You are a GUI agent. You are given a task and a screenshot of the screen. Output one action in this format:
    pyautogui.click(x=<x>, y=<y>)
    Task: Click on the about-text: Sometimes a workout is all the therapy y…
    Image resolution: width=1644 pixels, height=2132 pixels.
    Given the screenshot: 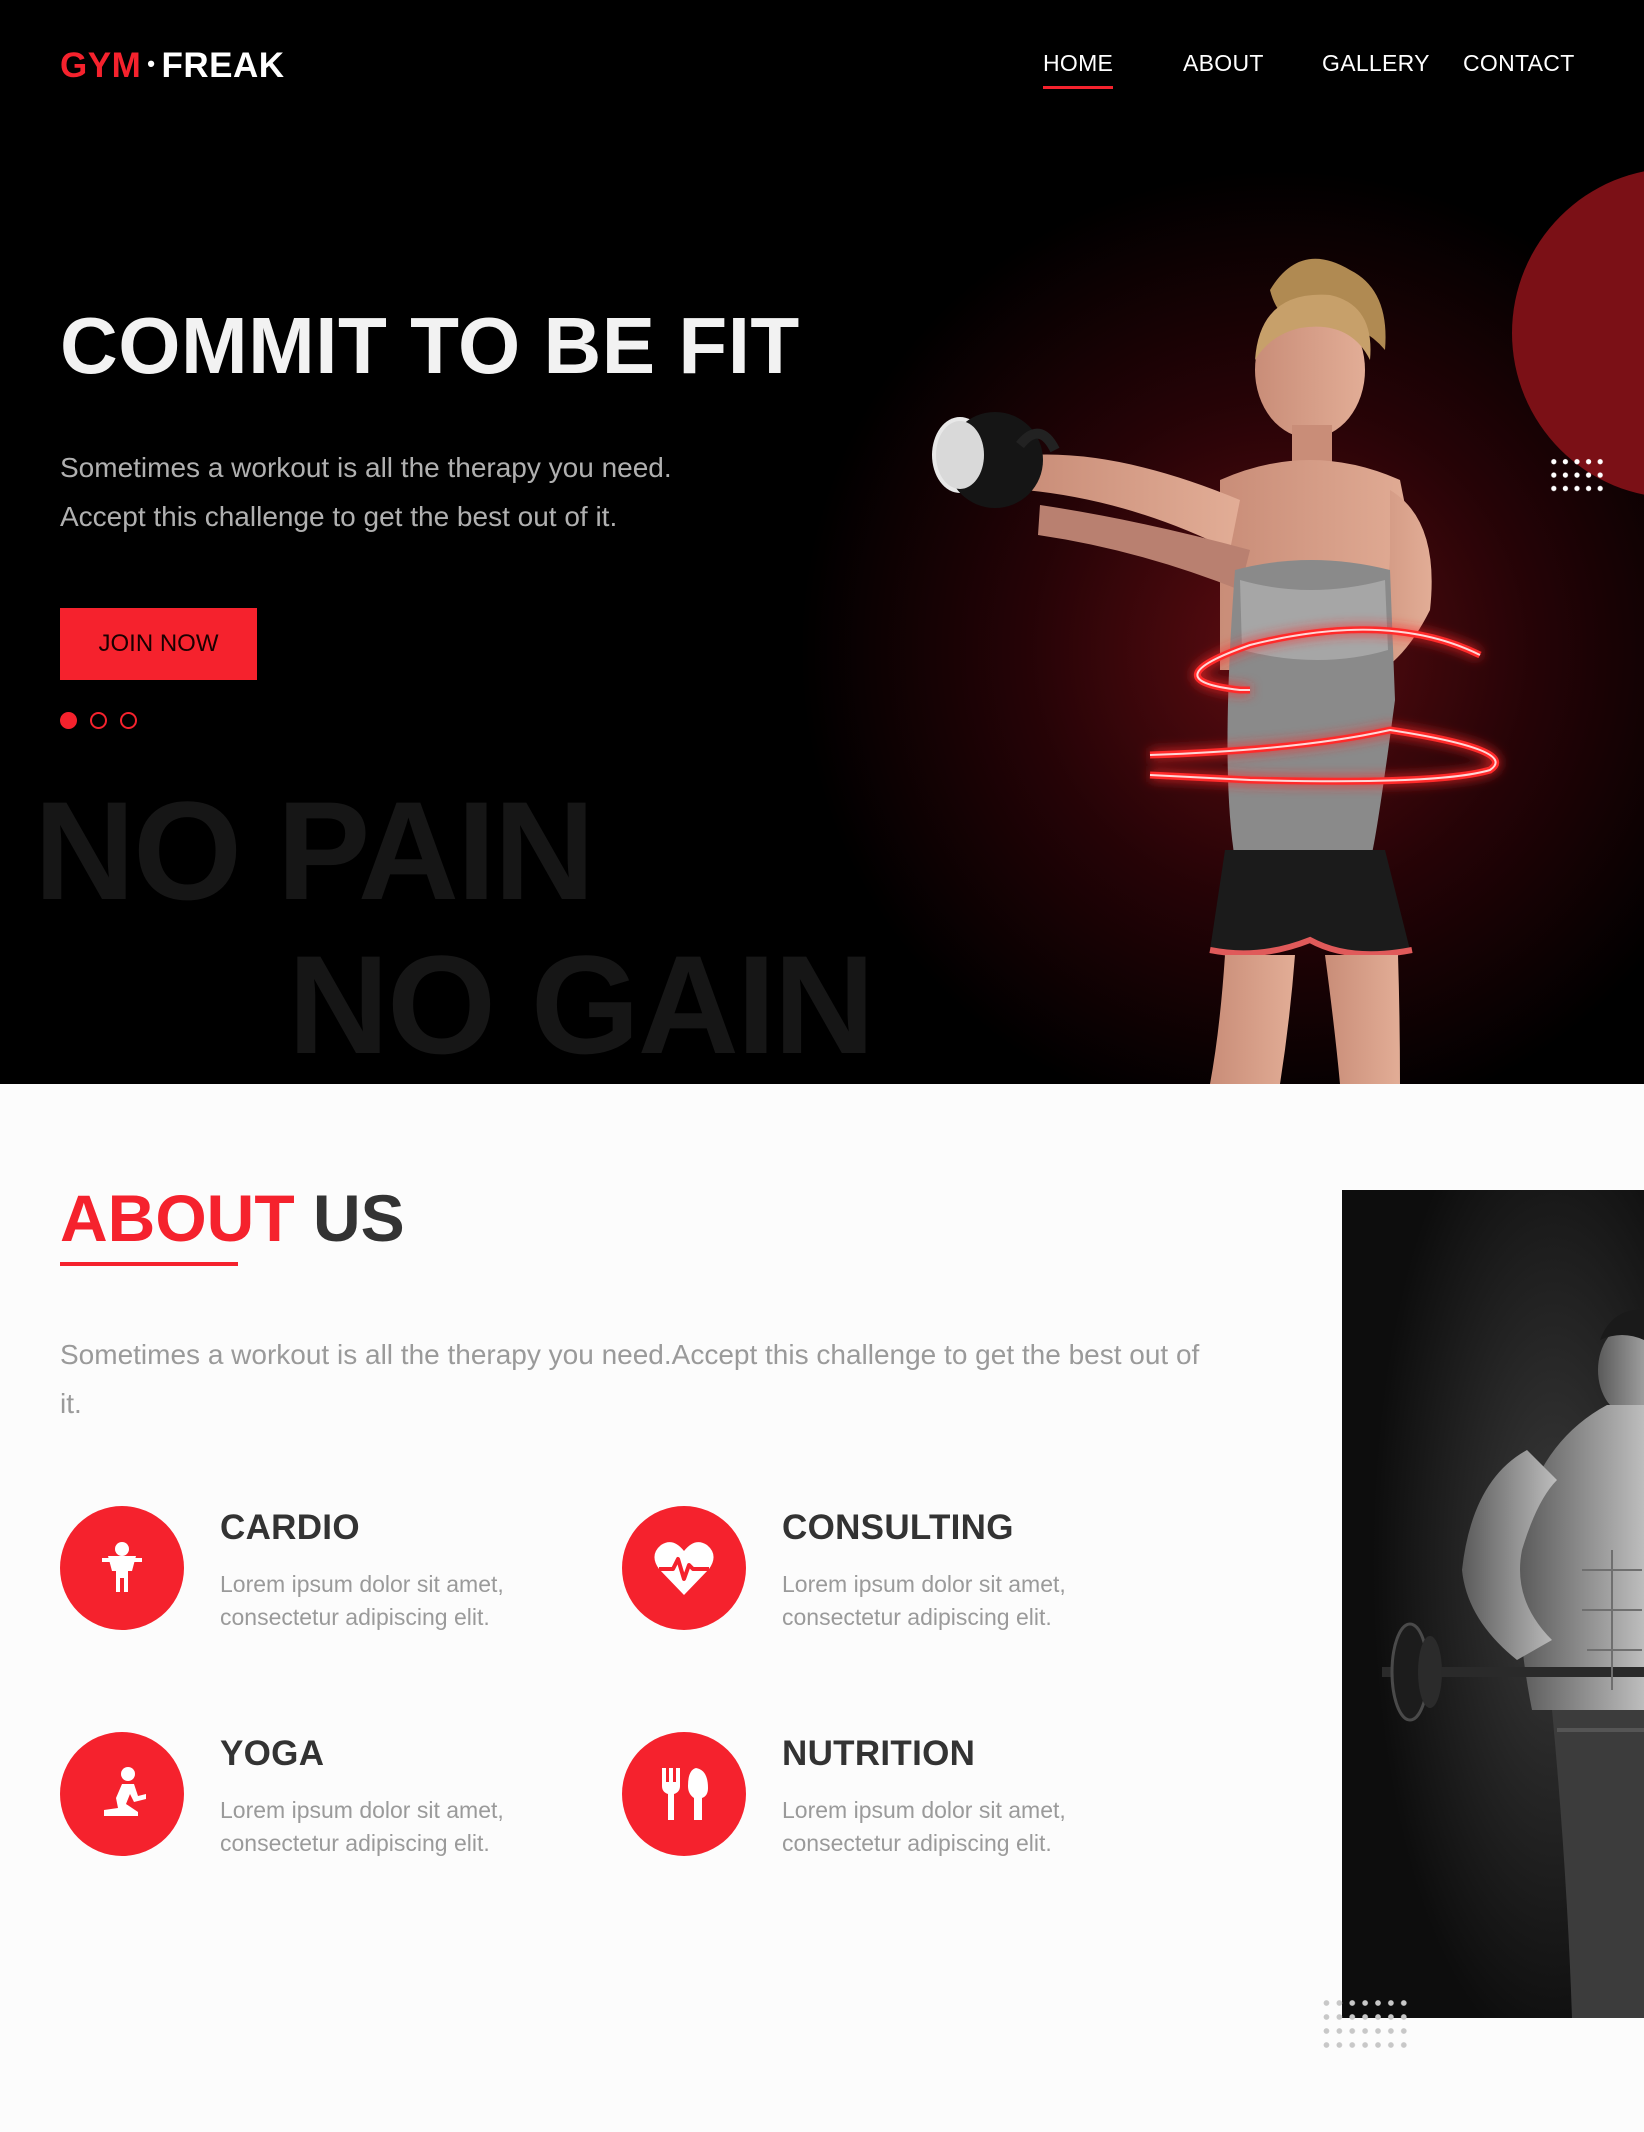 What is the action you would take?
    pyautogui.click(x=630, y=1379)
    